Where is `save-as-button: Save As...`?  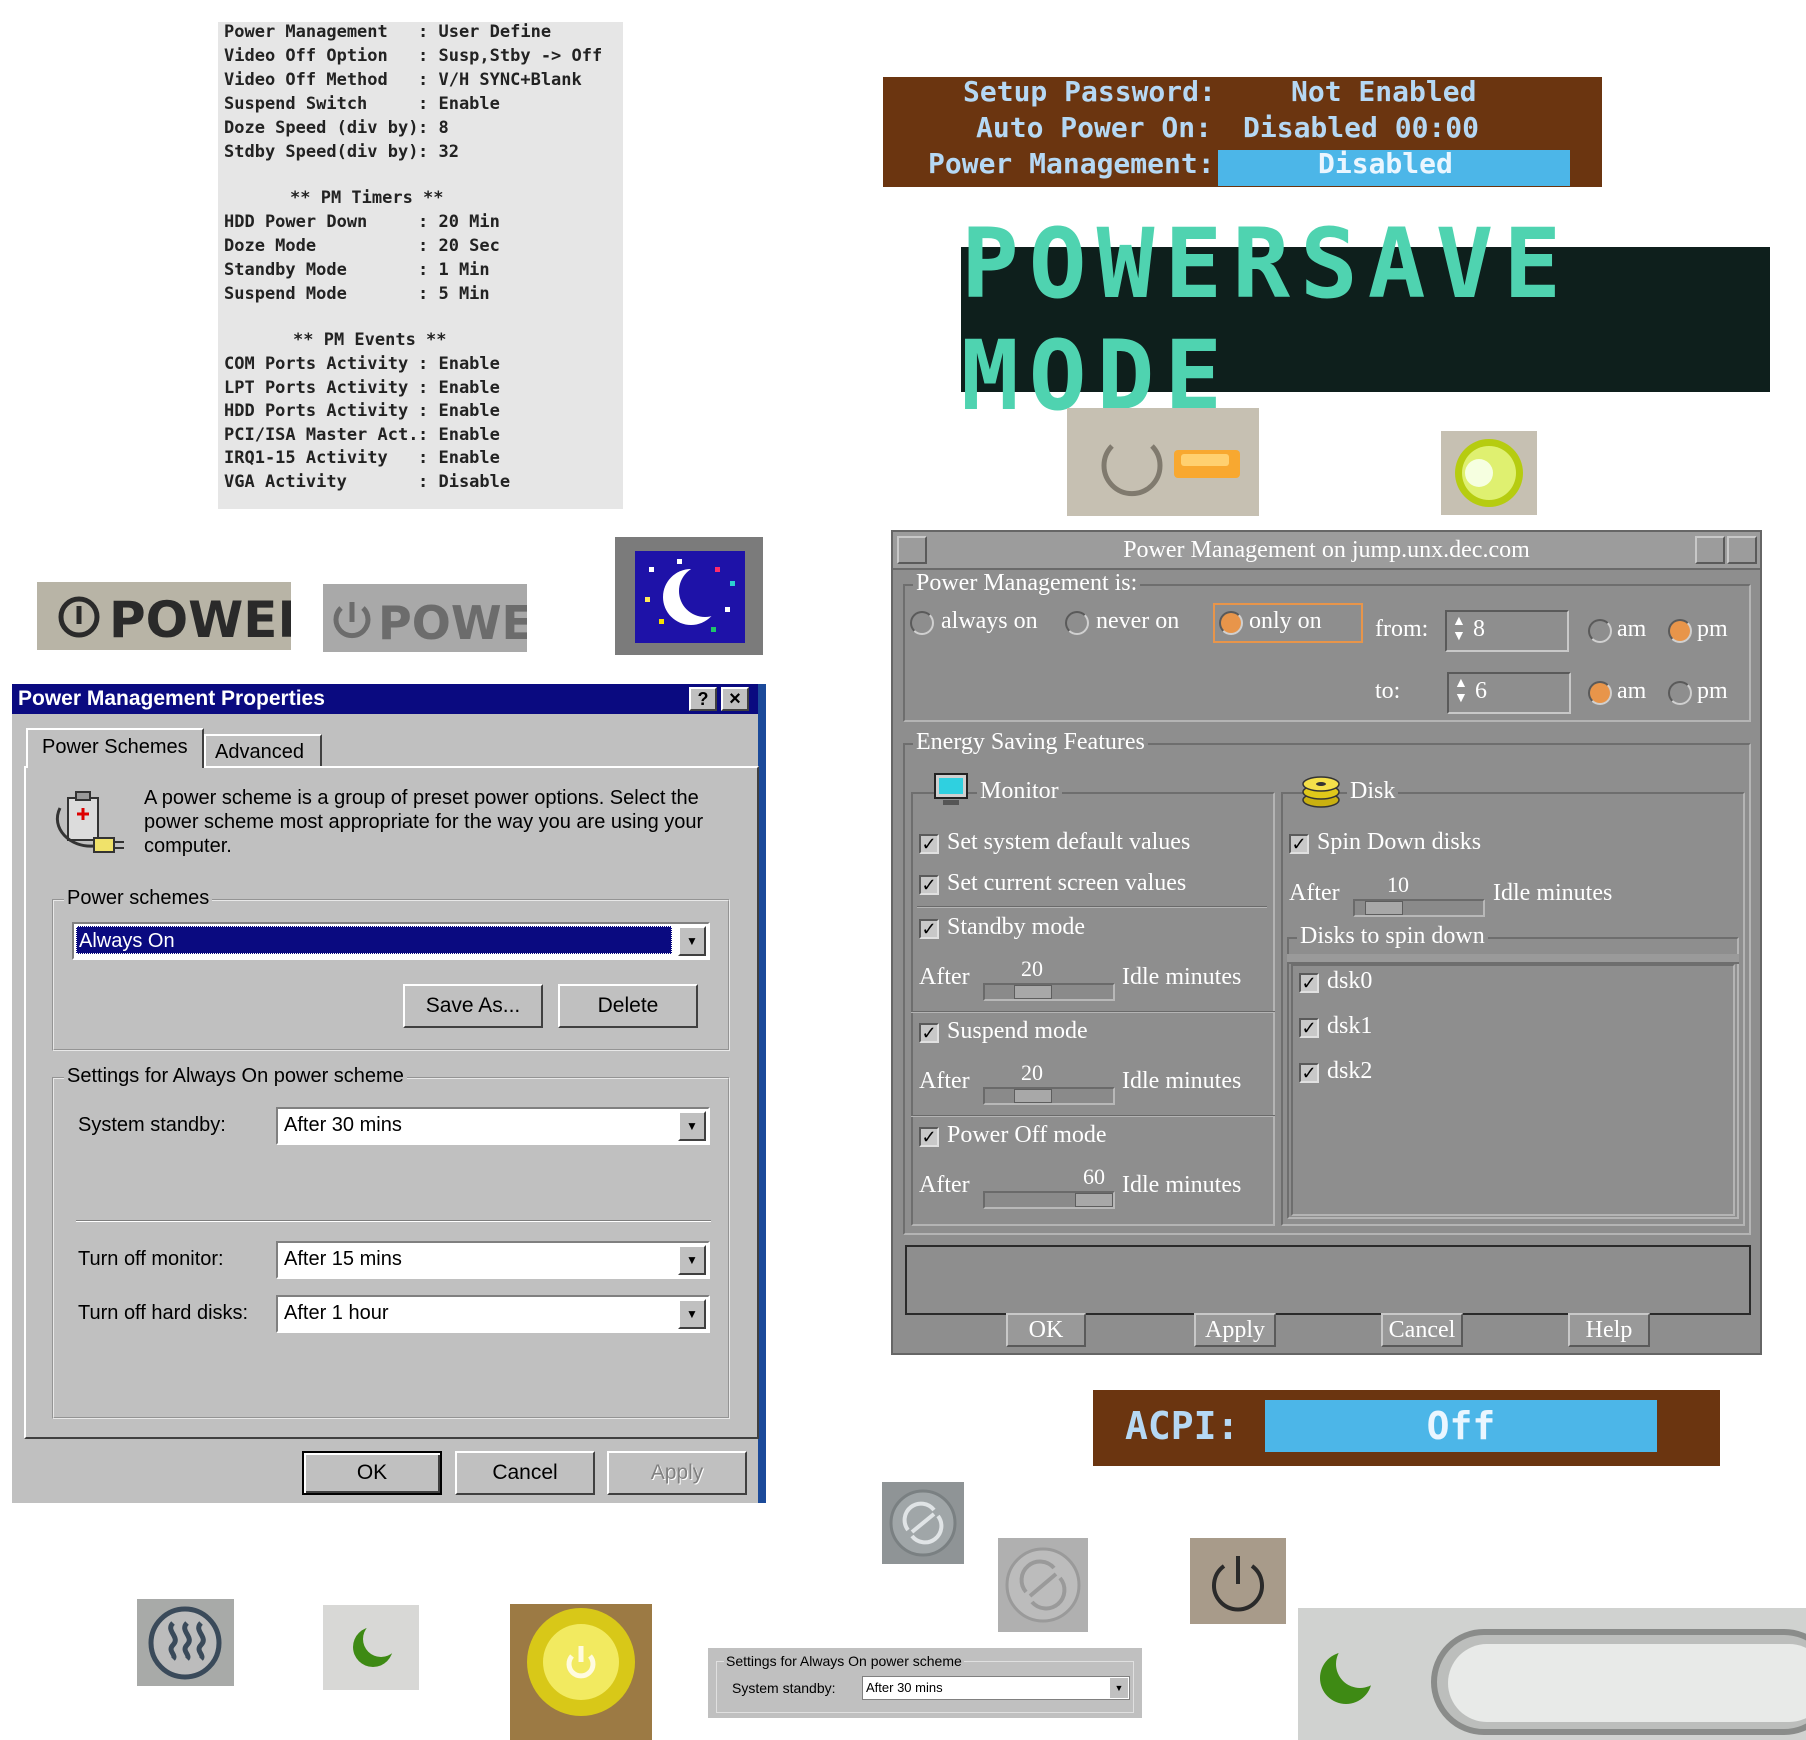 save-as-button: Save As... is located at coordinates (473, 1006).